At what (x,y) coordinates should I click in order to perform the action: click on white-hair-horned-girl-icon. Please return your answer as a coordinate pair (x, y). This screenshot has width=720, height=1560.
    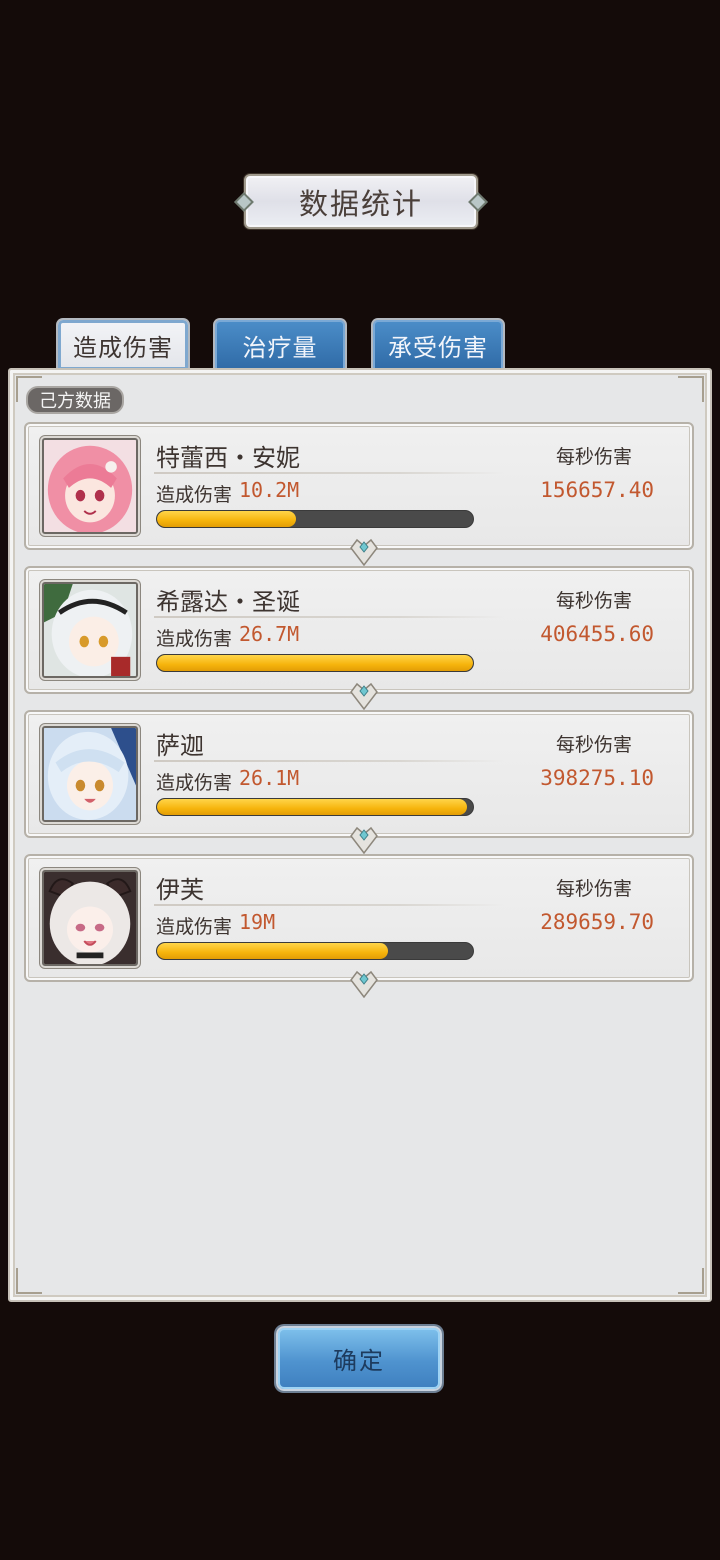
    Looking at the image, I should click on (90, 918).